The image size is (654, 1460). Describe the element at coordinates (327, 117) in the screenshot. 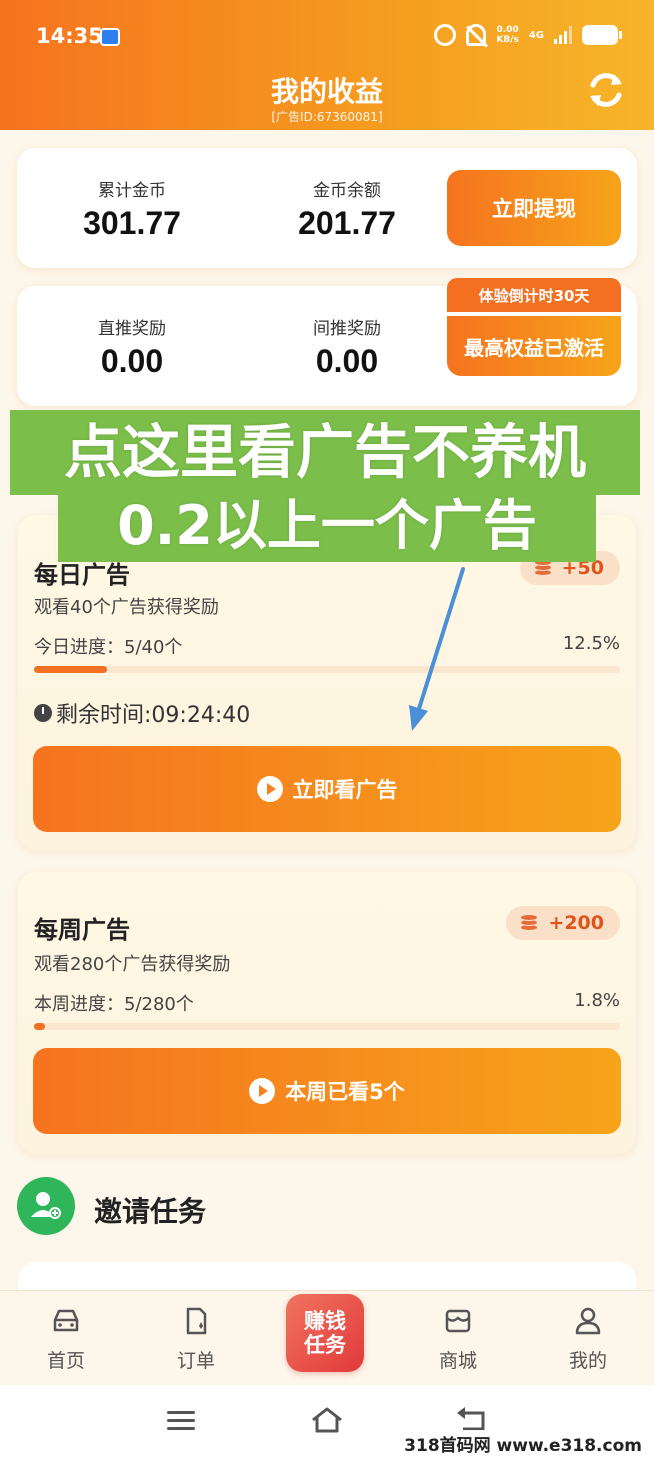

I see `ad-id: [广告ID:67360081]` at that location.